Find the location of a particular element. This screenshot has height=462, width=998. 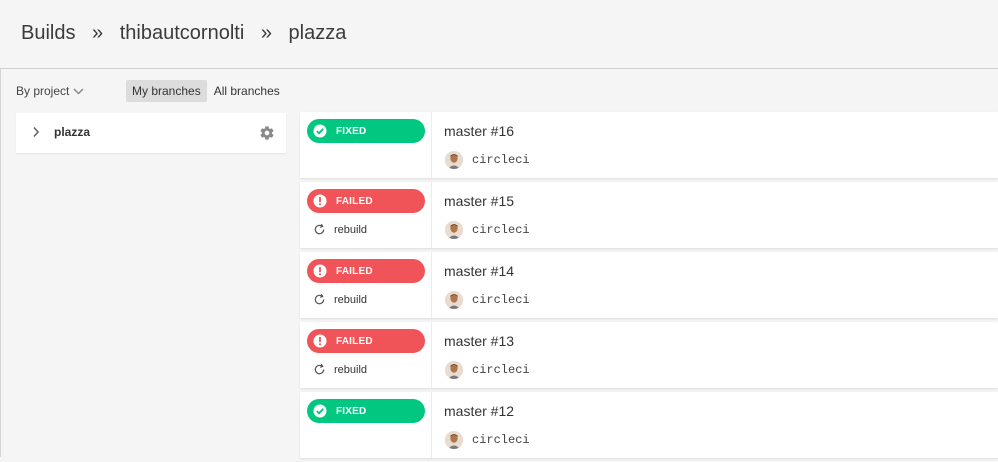

build-title-link: master #16 is located at coordinates (479, 131).